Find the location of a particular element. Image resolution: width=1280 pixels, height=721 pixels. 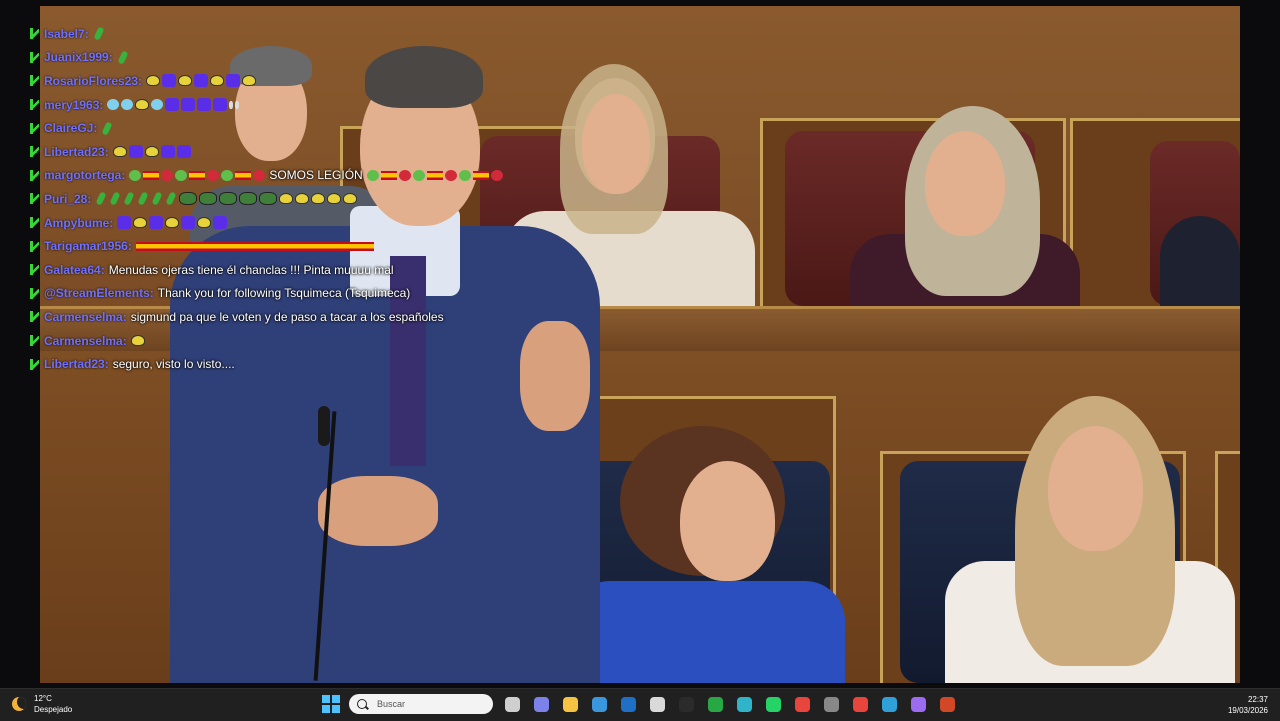

app-icon is located at coordinates (831, 704).